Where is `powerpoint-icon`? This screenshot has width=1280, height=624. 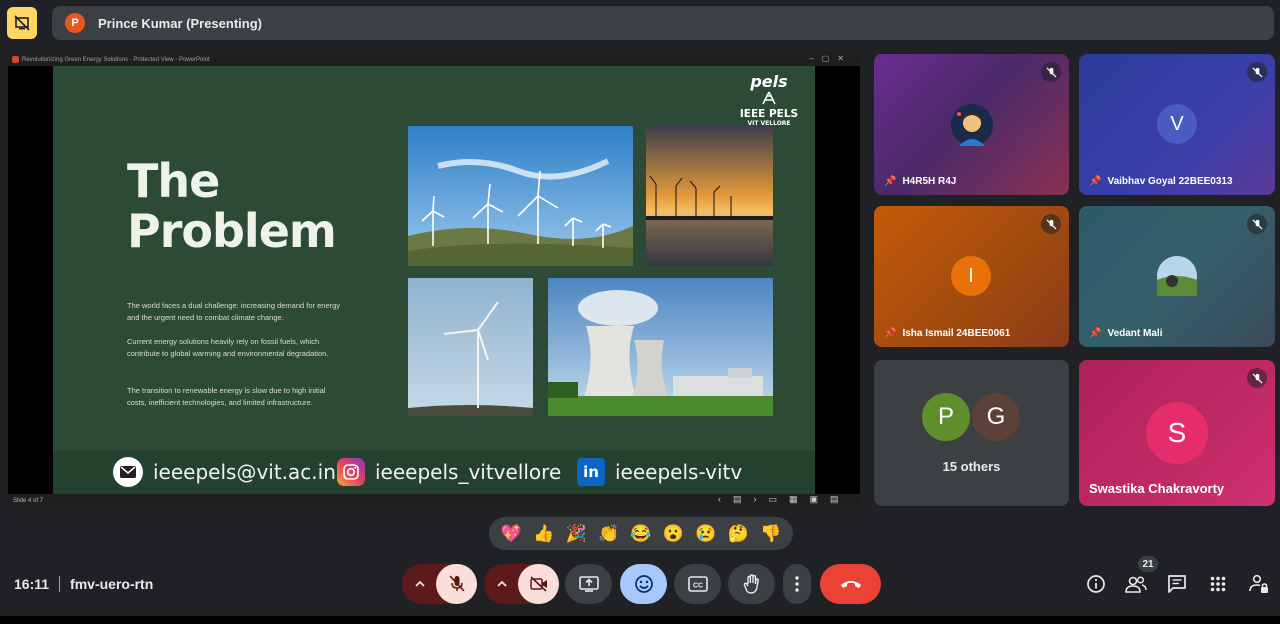 powerpoint-icon is located at coordinates (15, 59).